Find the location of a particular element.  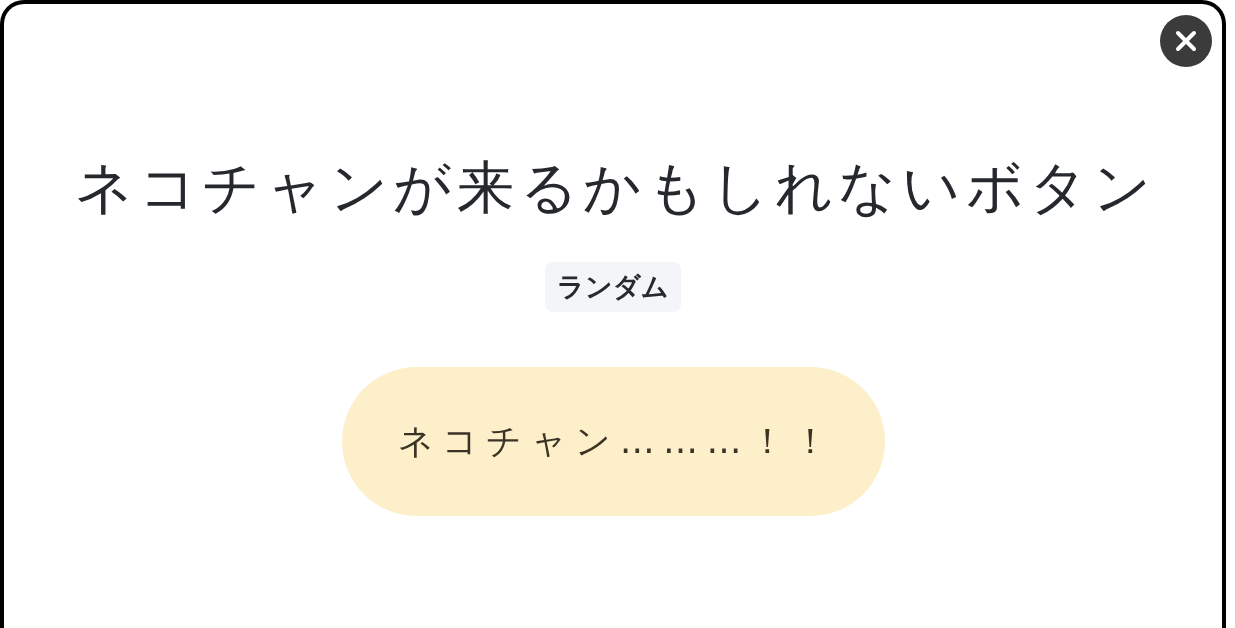

page-title: ネコチャンが来るかもしれないボタン is located at coordinates (615, 187).